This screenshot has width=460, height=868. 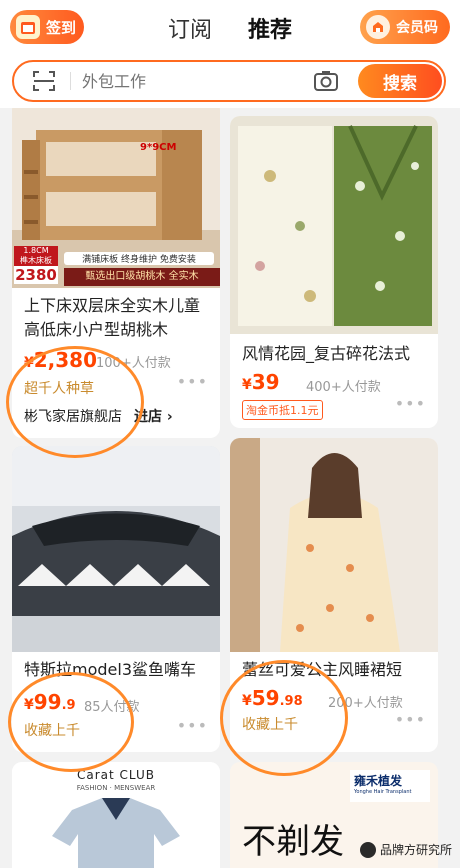 What do you see at coordinates (415, 850) in the screenshot?
I see `watermark-text: 品牌方研究所` at bounding box center [415, 850].